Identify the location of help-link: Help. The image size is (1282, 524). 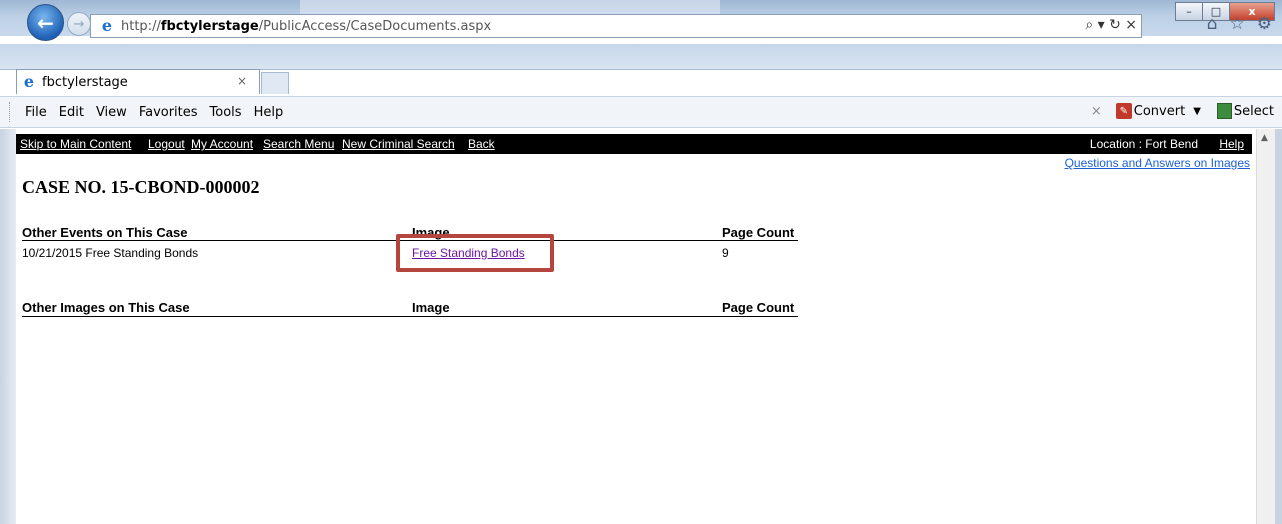
(1231, 144).